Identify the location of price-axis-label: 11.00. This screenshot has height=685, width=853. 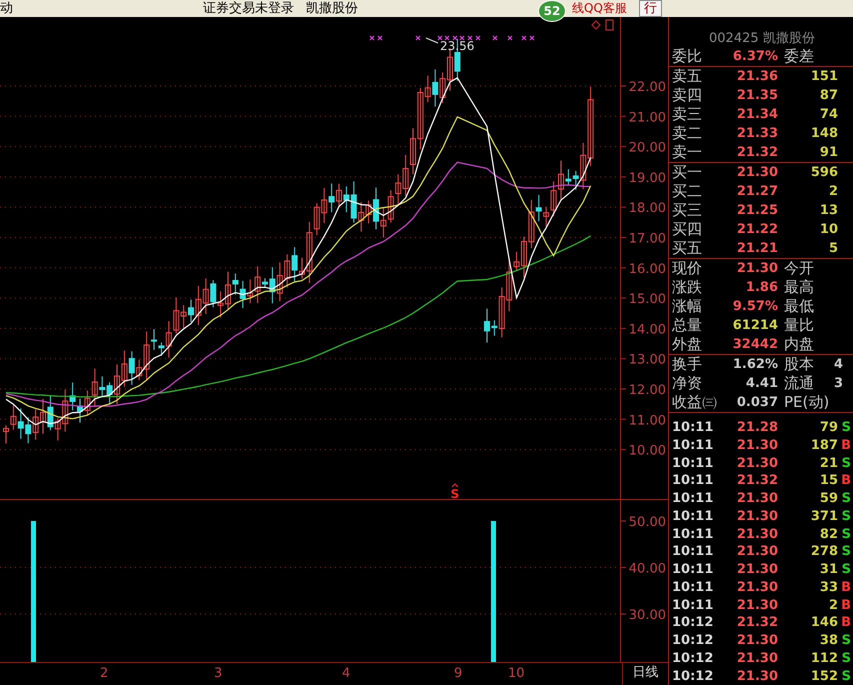
(647, 420).